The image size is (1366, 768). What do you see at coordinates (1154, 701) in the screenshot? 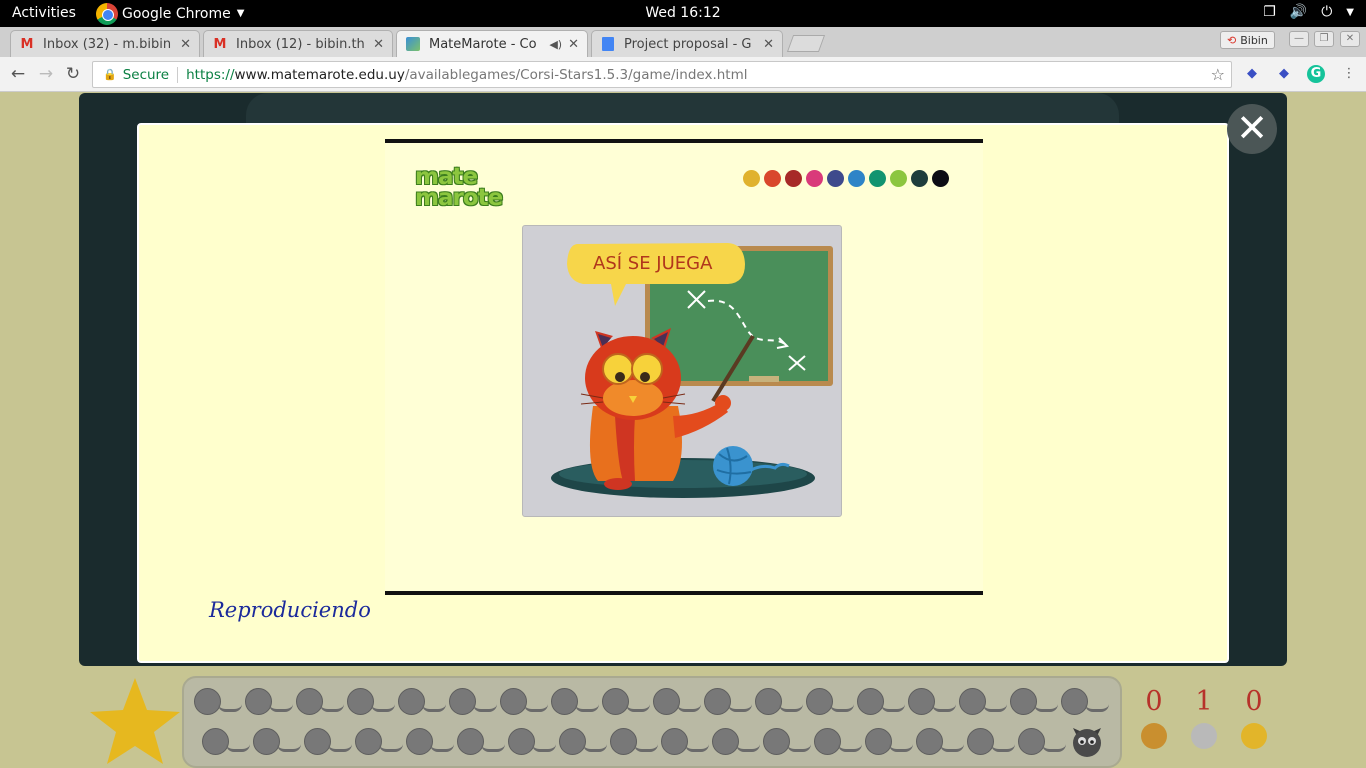
I see `score-value: 0` at bounding box center [1154, 701].